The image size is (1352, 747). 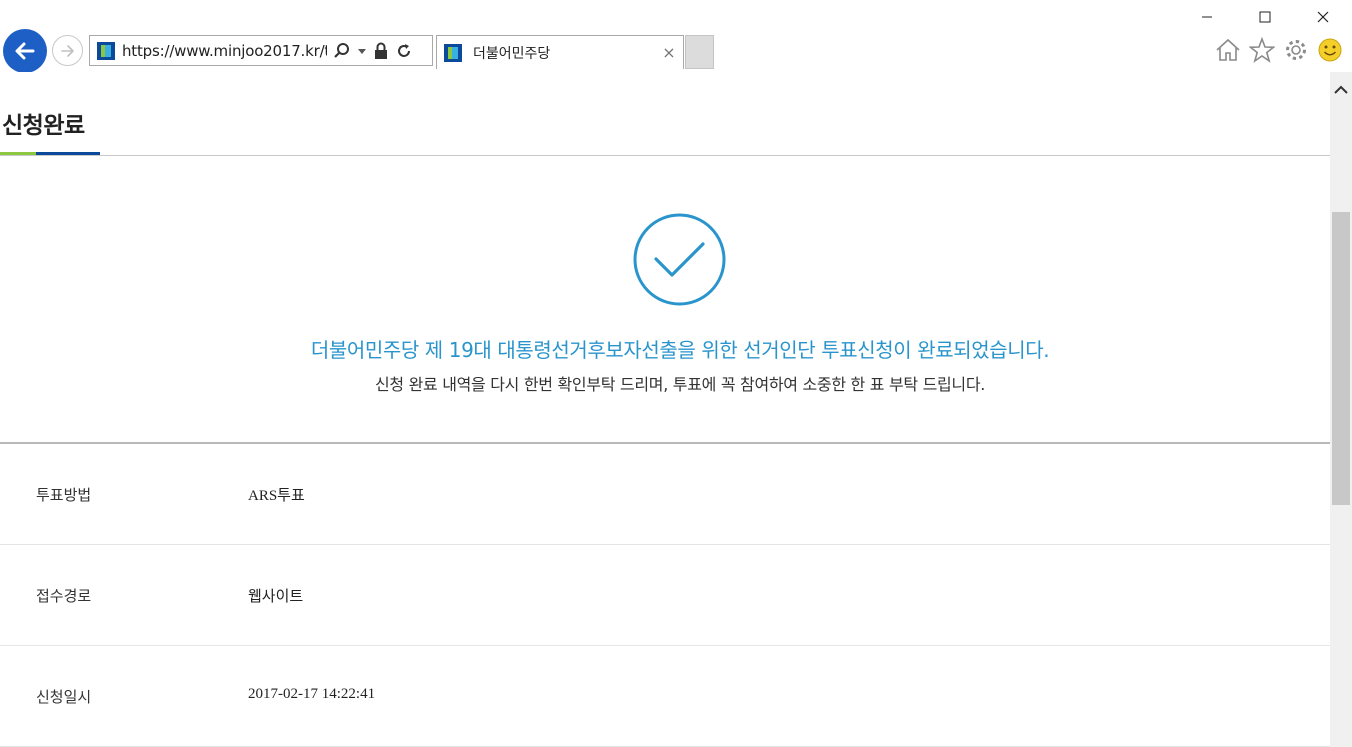 What do you see at coordinates (404, 51) in the screenshot?
I see `refresh-icon` at bounding box center [404, 51].